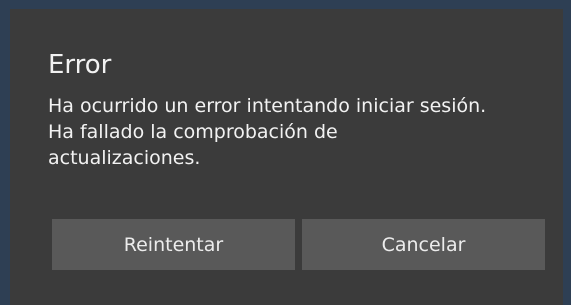 The height and width of the screenshot is (305, 571). I want to click on dialog-message-line: Ha fallado la comprobación de, so click(193, 132).